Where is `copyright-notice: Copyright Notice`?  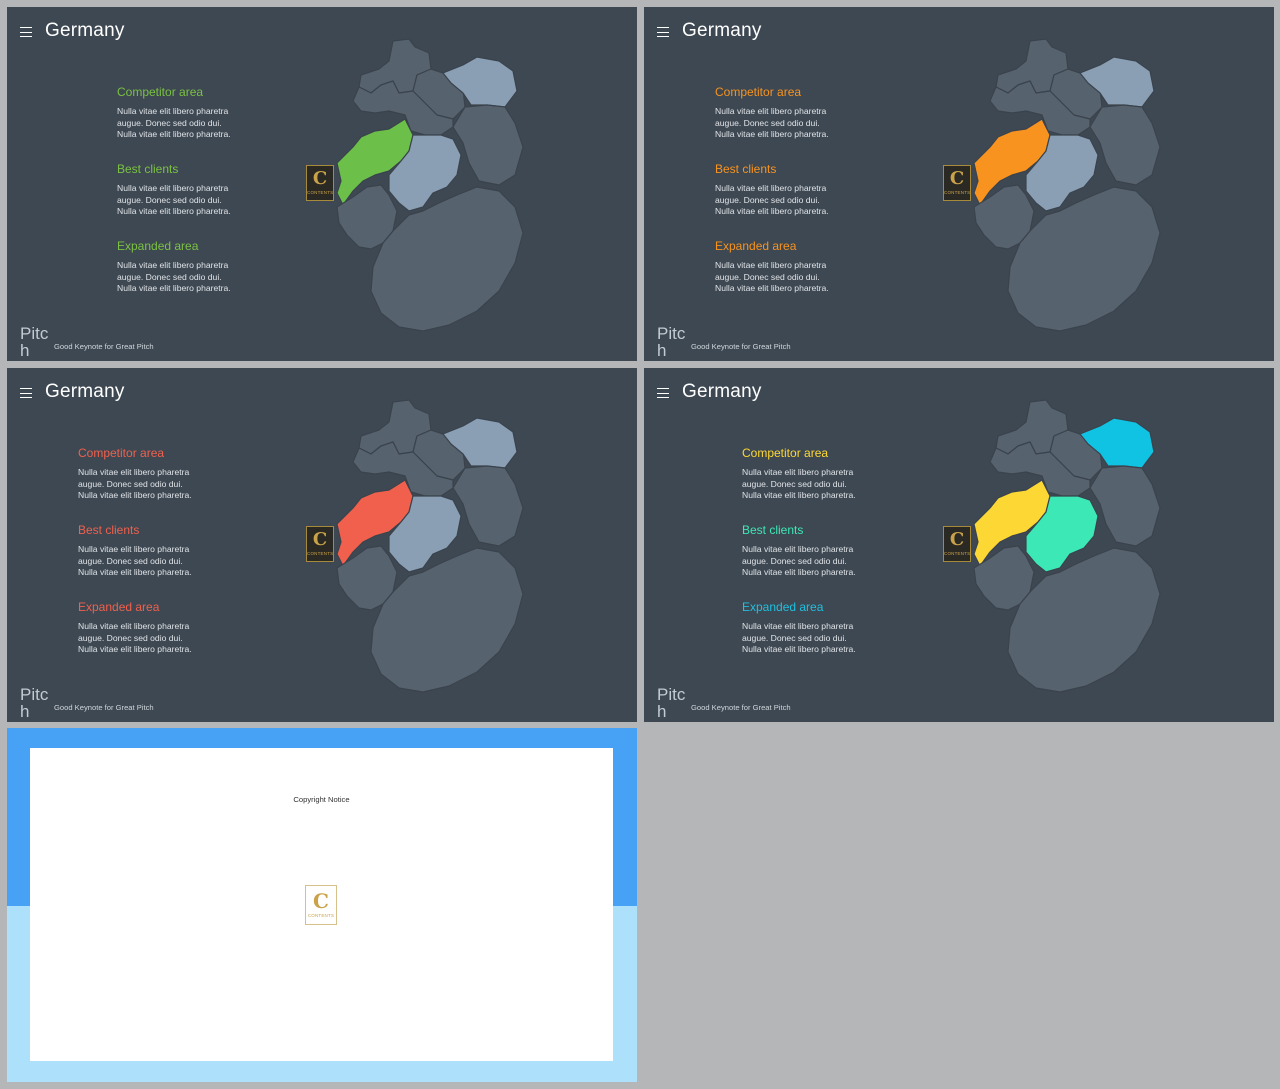
copyright-notice: Copyright Notice is located at coordinates (321, 799).